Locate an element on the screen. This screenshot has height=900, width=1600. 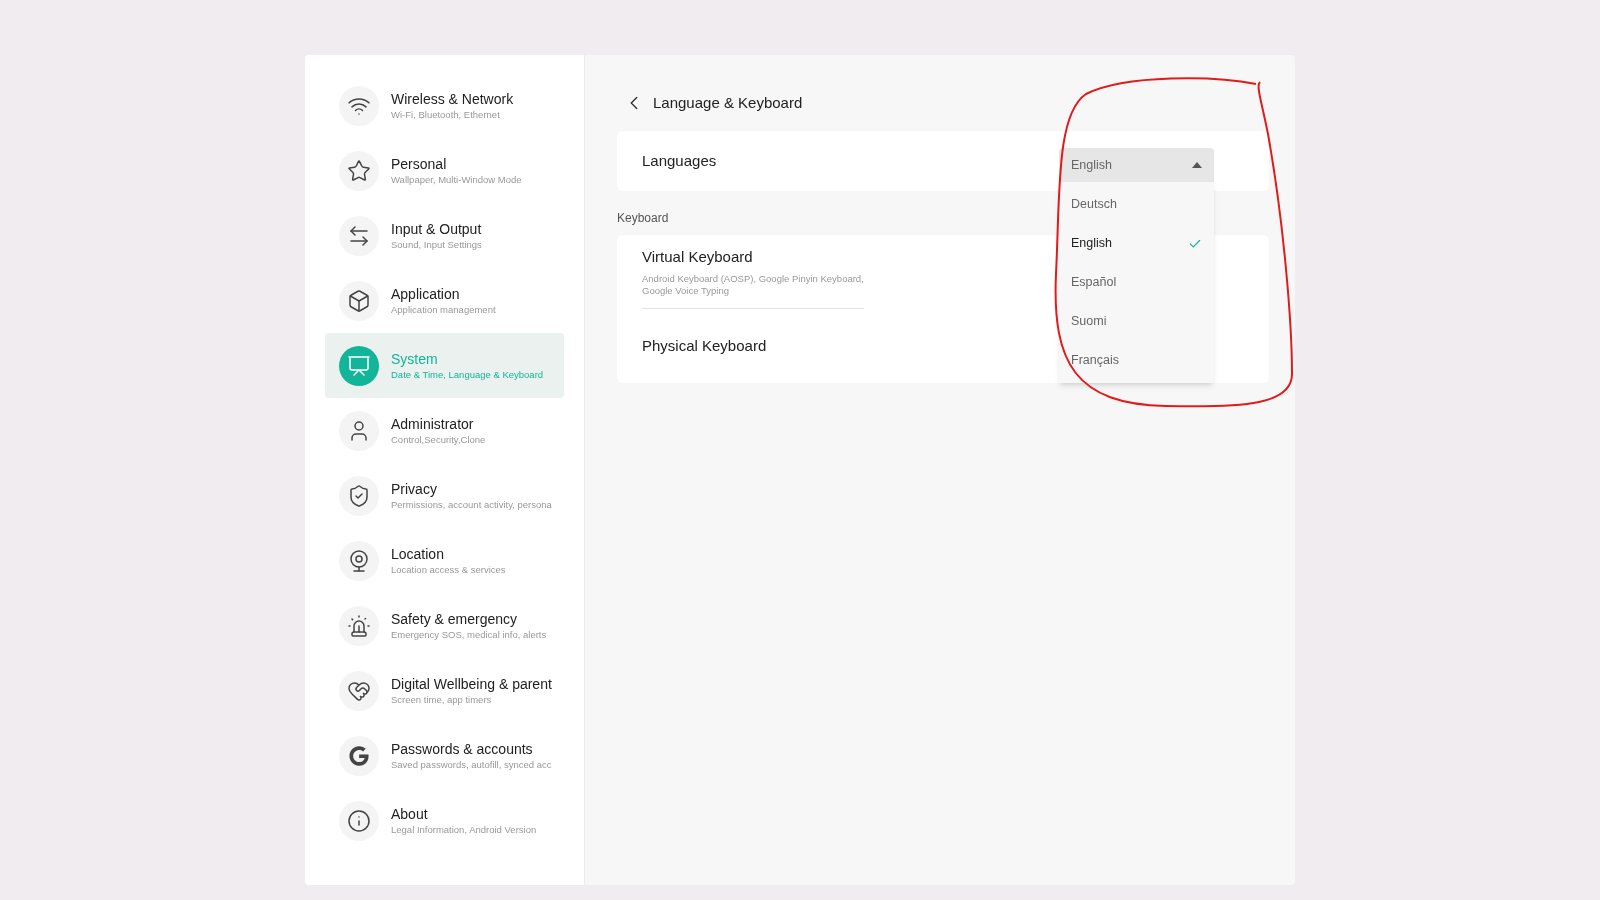
item-title: Personal is located at coordinates (419, 163).